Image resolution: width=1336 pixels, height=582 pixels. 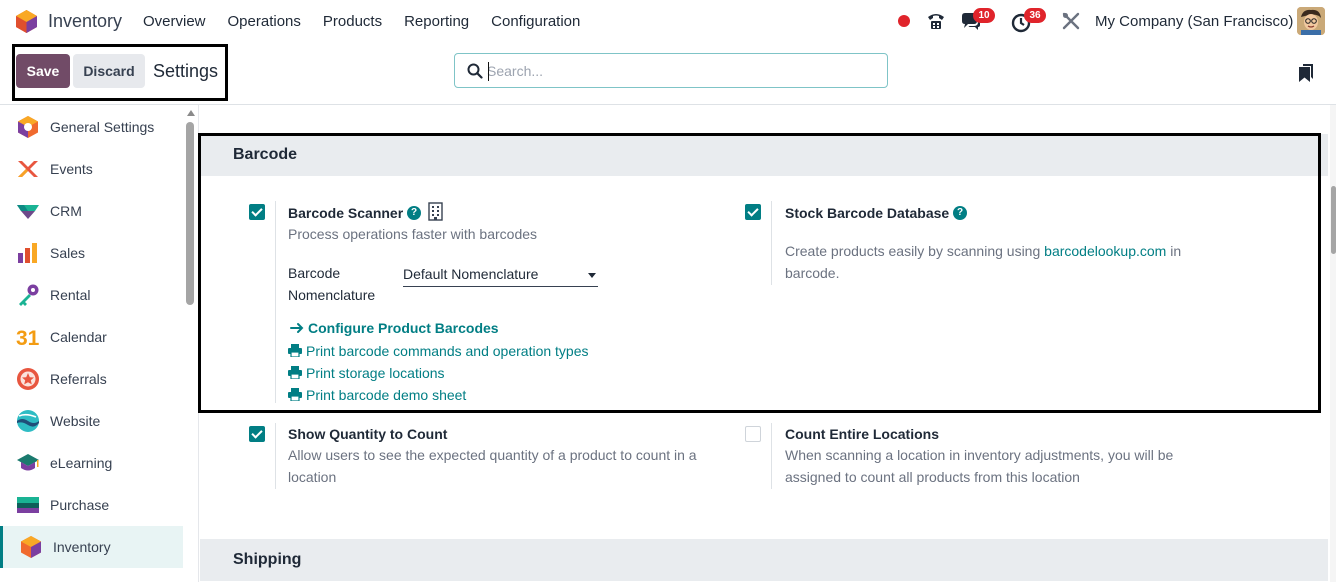 What do you see at coordinates (297, 328) in the screenshot?
I see `arrow-right-icon` at bounding box center [297, 328].